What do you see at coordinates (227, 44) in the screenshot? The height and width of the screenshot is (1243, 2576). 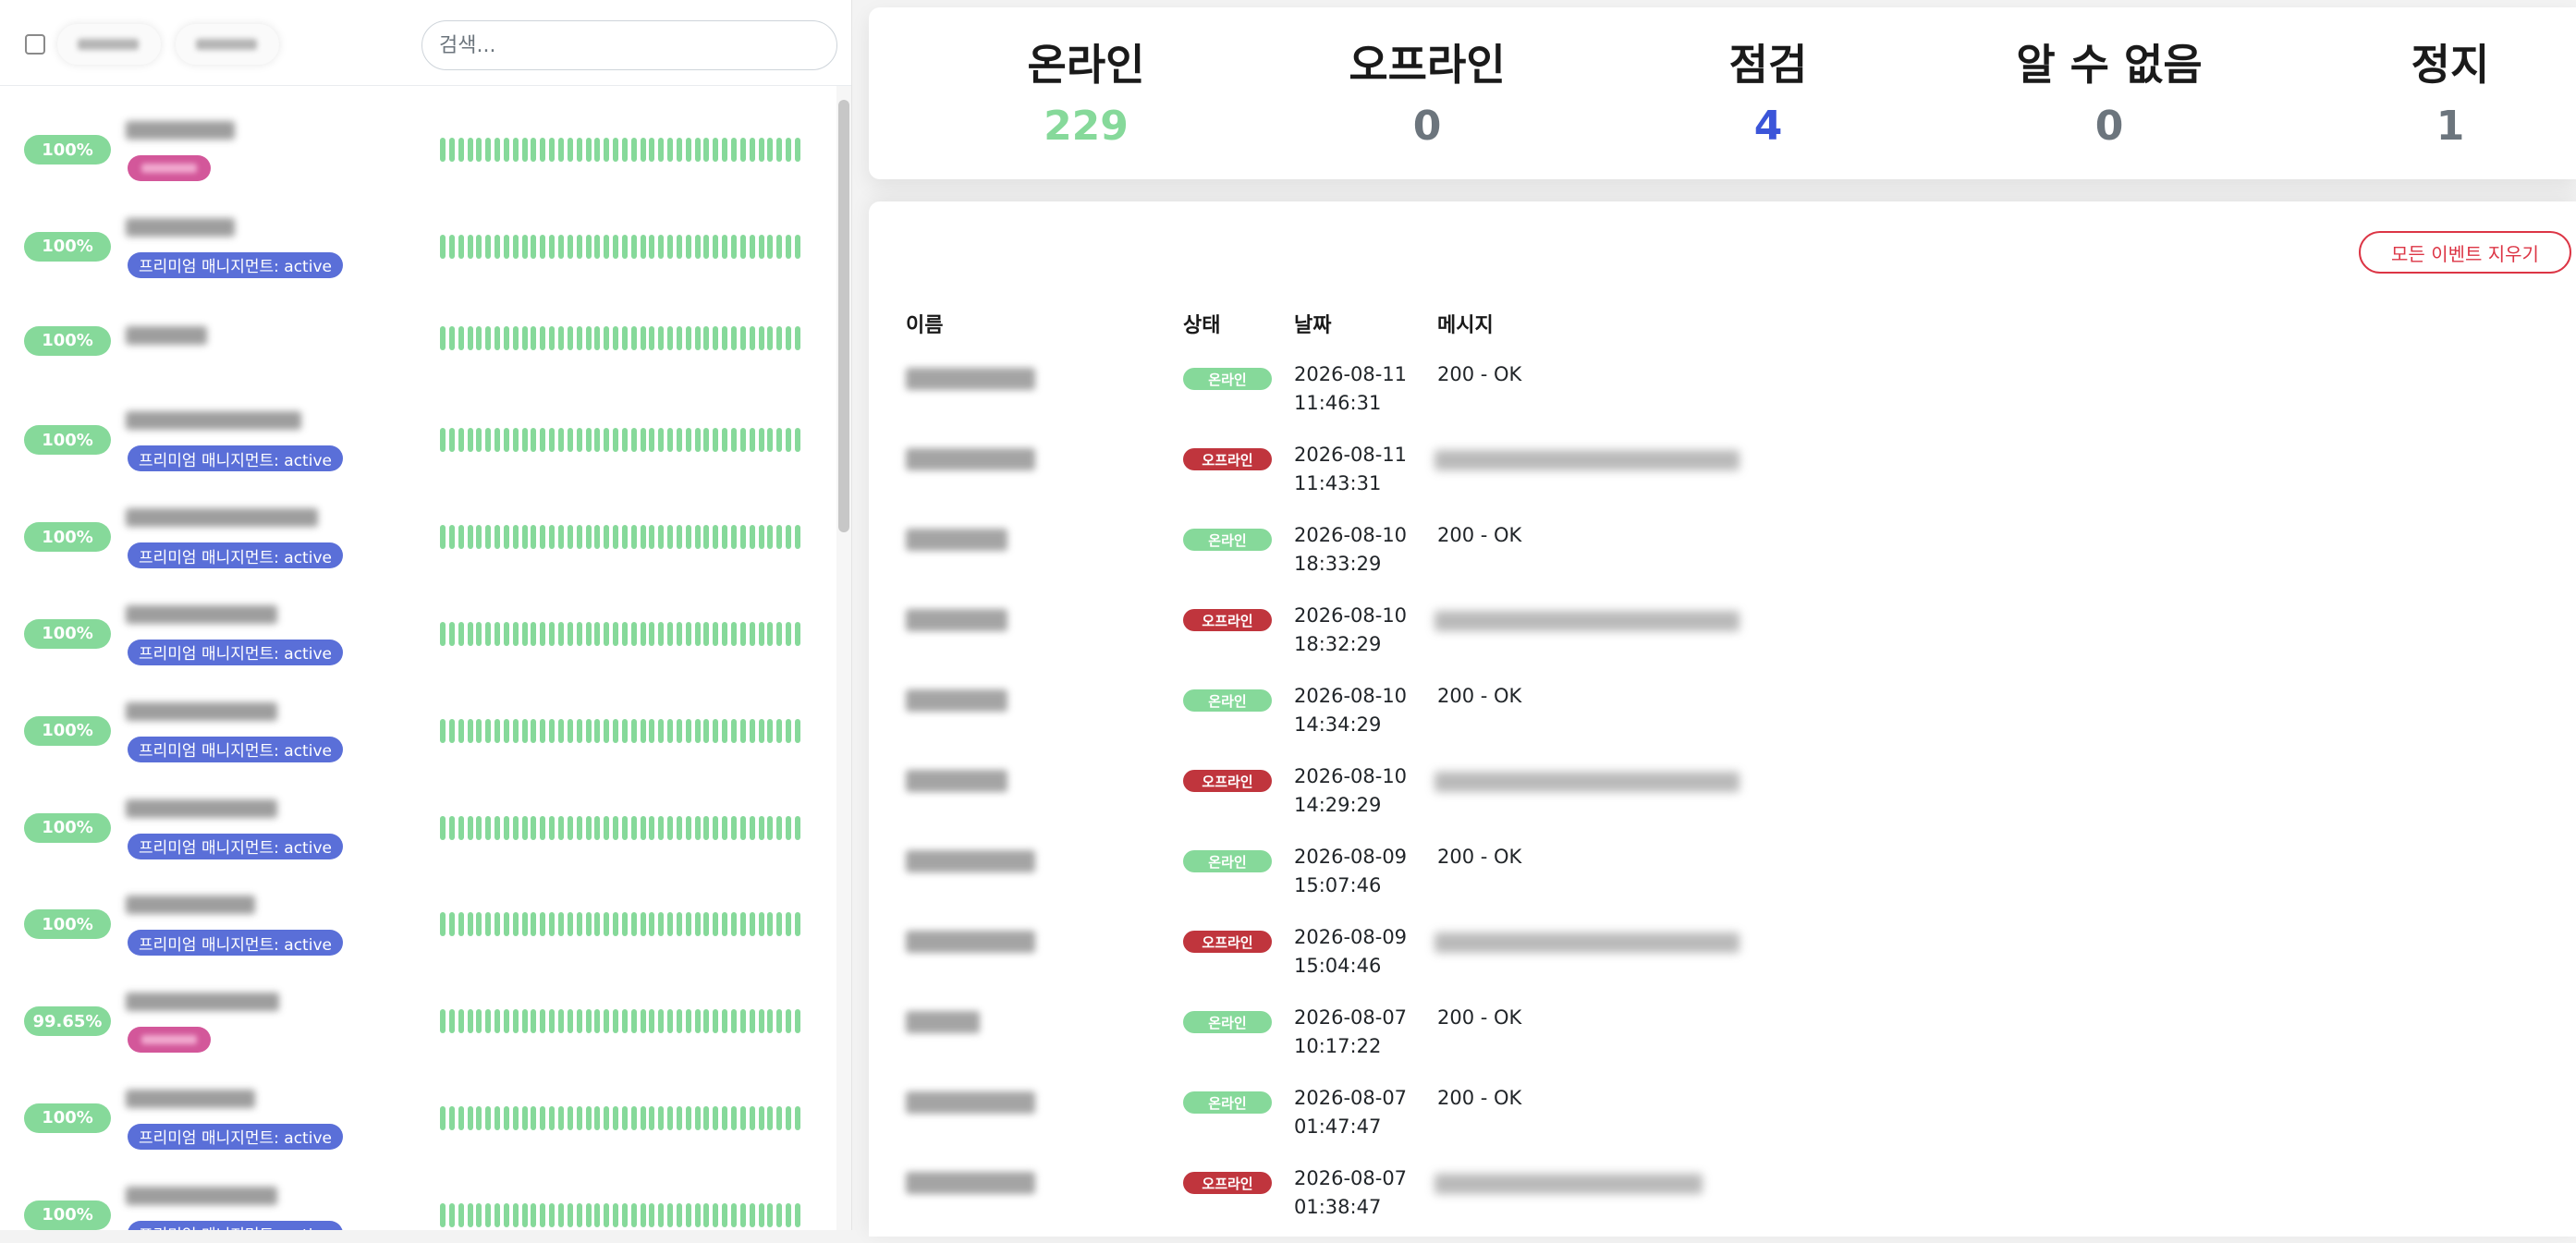 I see `tags-filter-dropdown` at bounding box center [227, 44].